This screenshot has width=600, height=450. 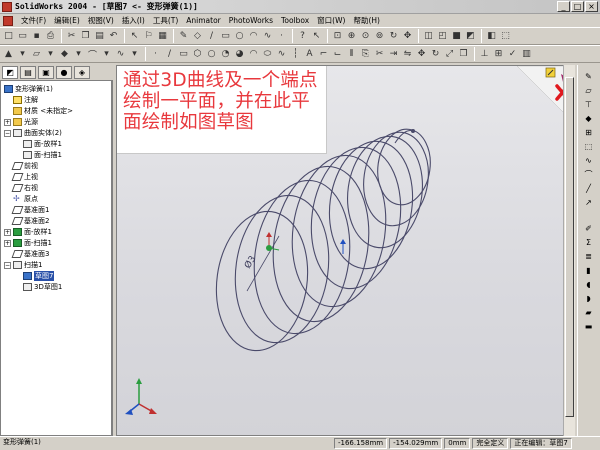 What do you see at coordinates (309, 54) in the screenshot?
I see `text-icon: A` at bounding box center [309, 54].